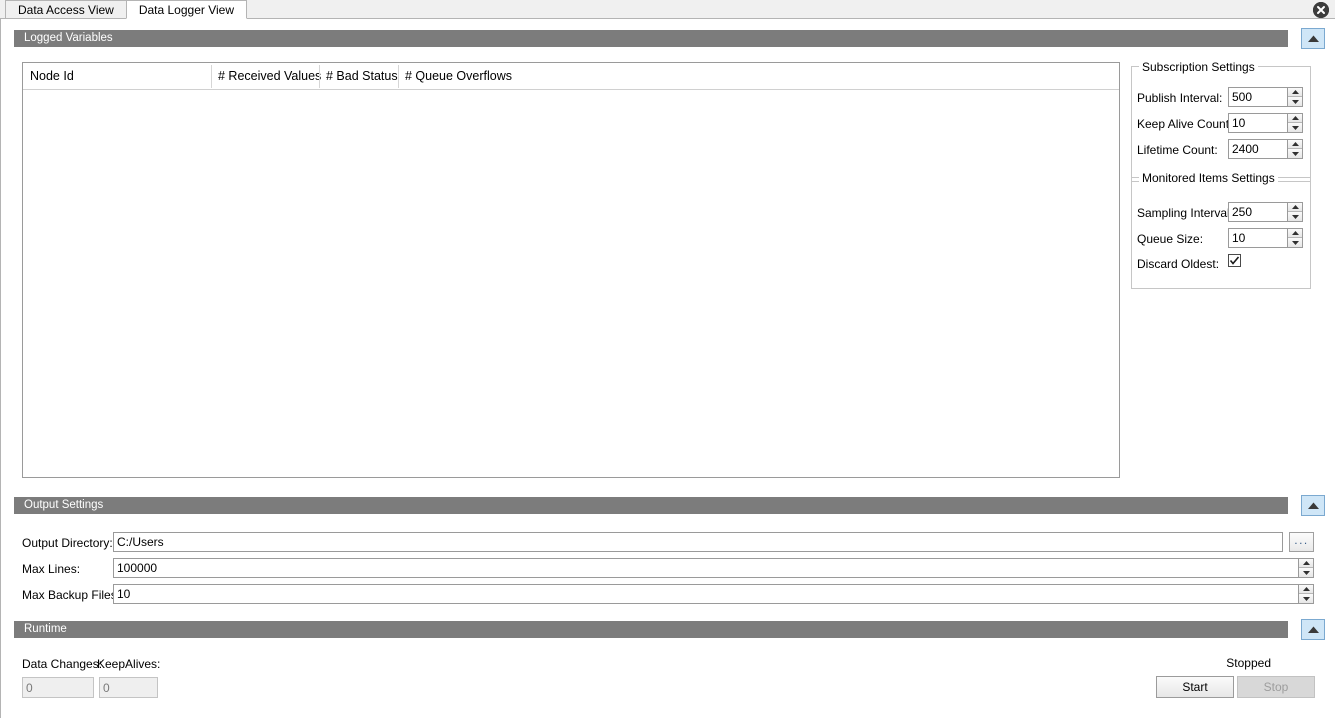 This screenshot has height=718, width=1335. I want to click on max-backup-files-stepper, so click(713, 594).